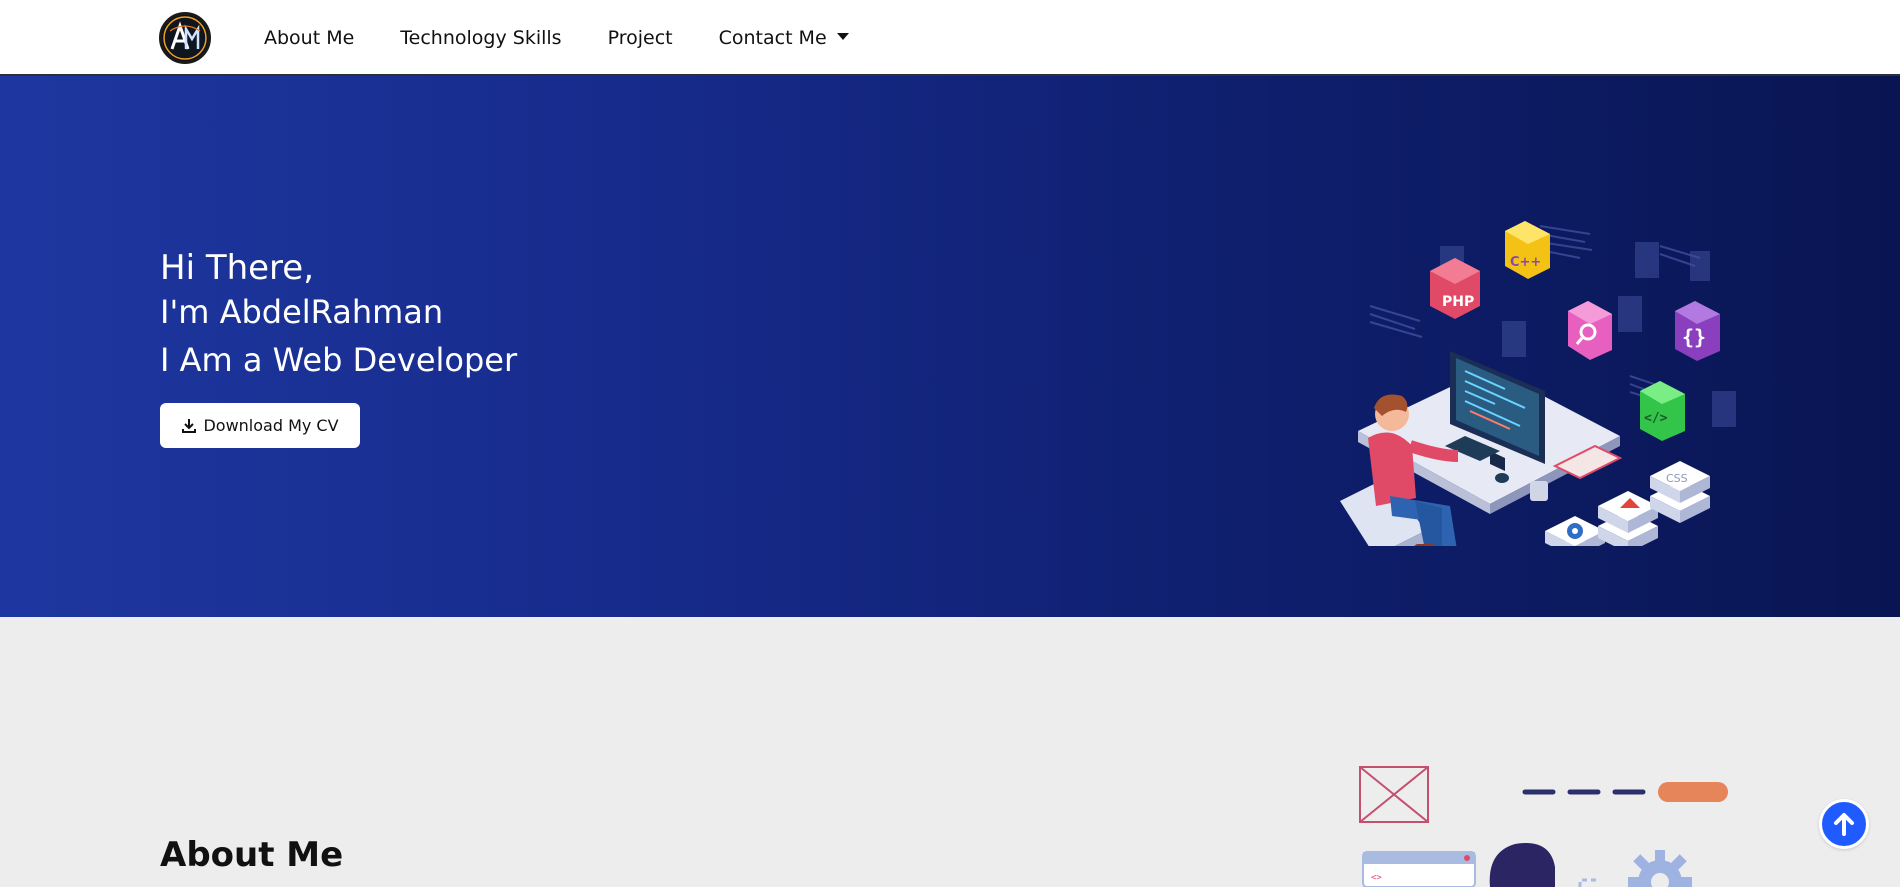 The height and width of the screenshot is (887, 1900). What do you see at coordinates (1660, 868) in the screenshot?
I see `gear-icon` at bounding box center [1660, 868].